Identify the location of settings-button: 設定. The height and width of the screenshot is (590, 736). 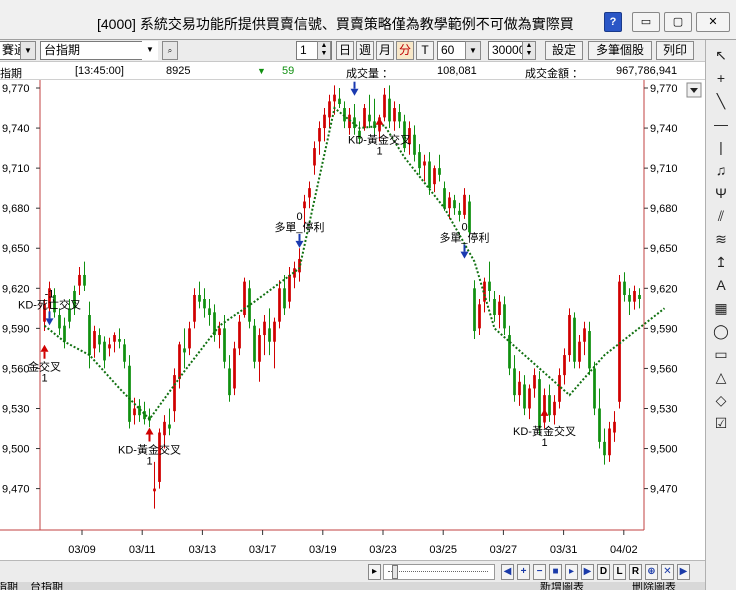
(564, 50).